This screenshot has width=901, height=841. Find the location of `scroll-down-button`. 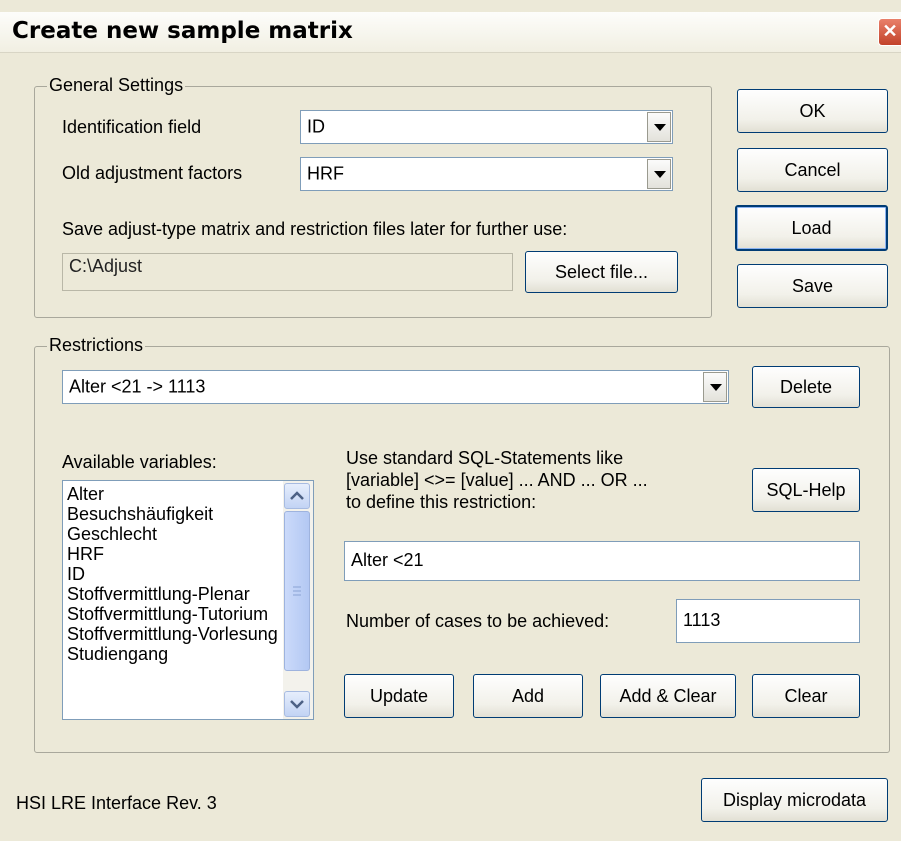

scroll-down-button is located at coordinates (297, 704).